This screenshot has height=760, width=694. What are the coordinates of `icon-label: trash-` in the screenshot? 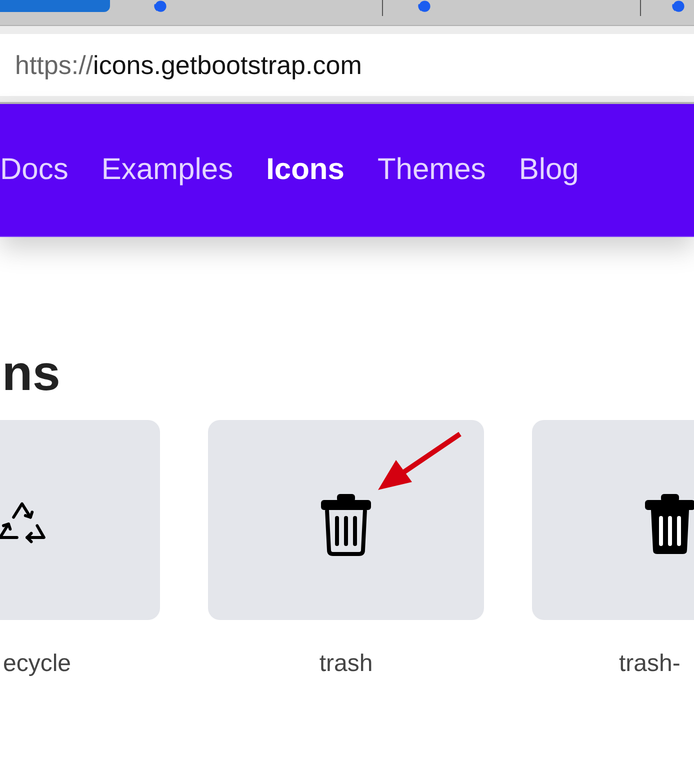 It's located at (650, 664).